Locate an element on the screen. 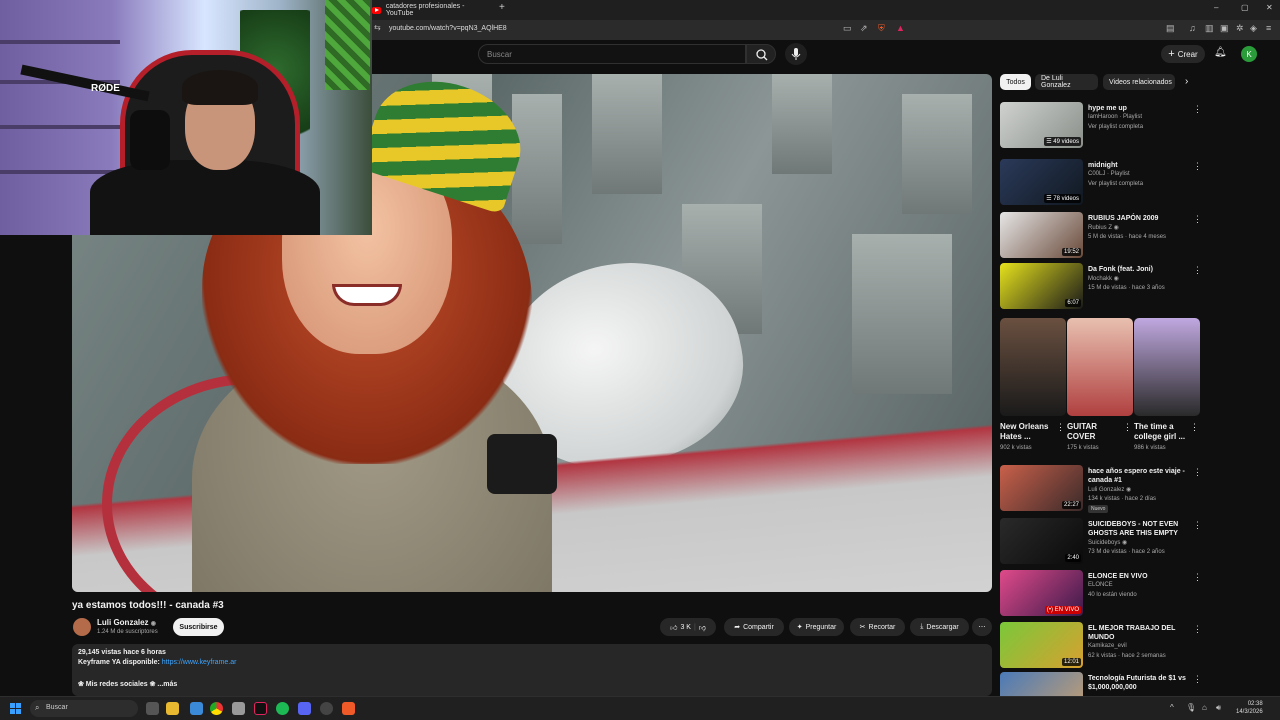  subscribe-button: Suscribirse is located at coordinates (198, 627).